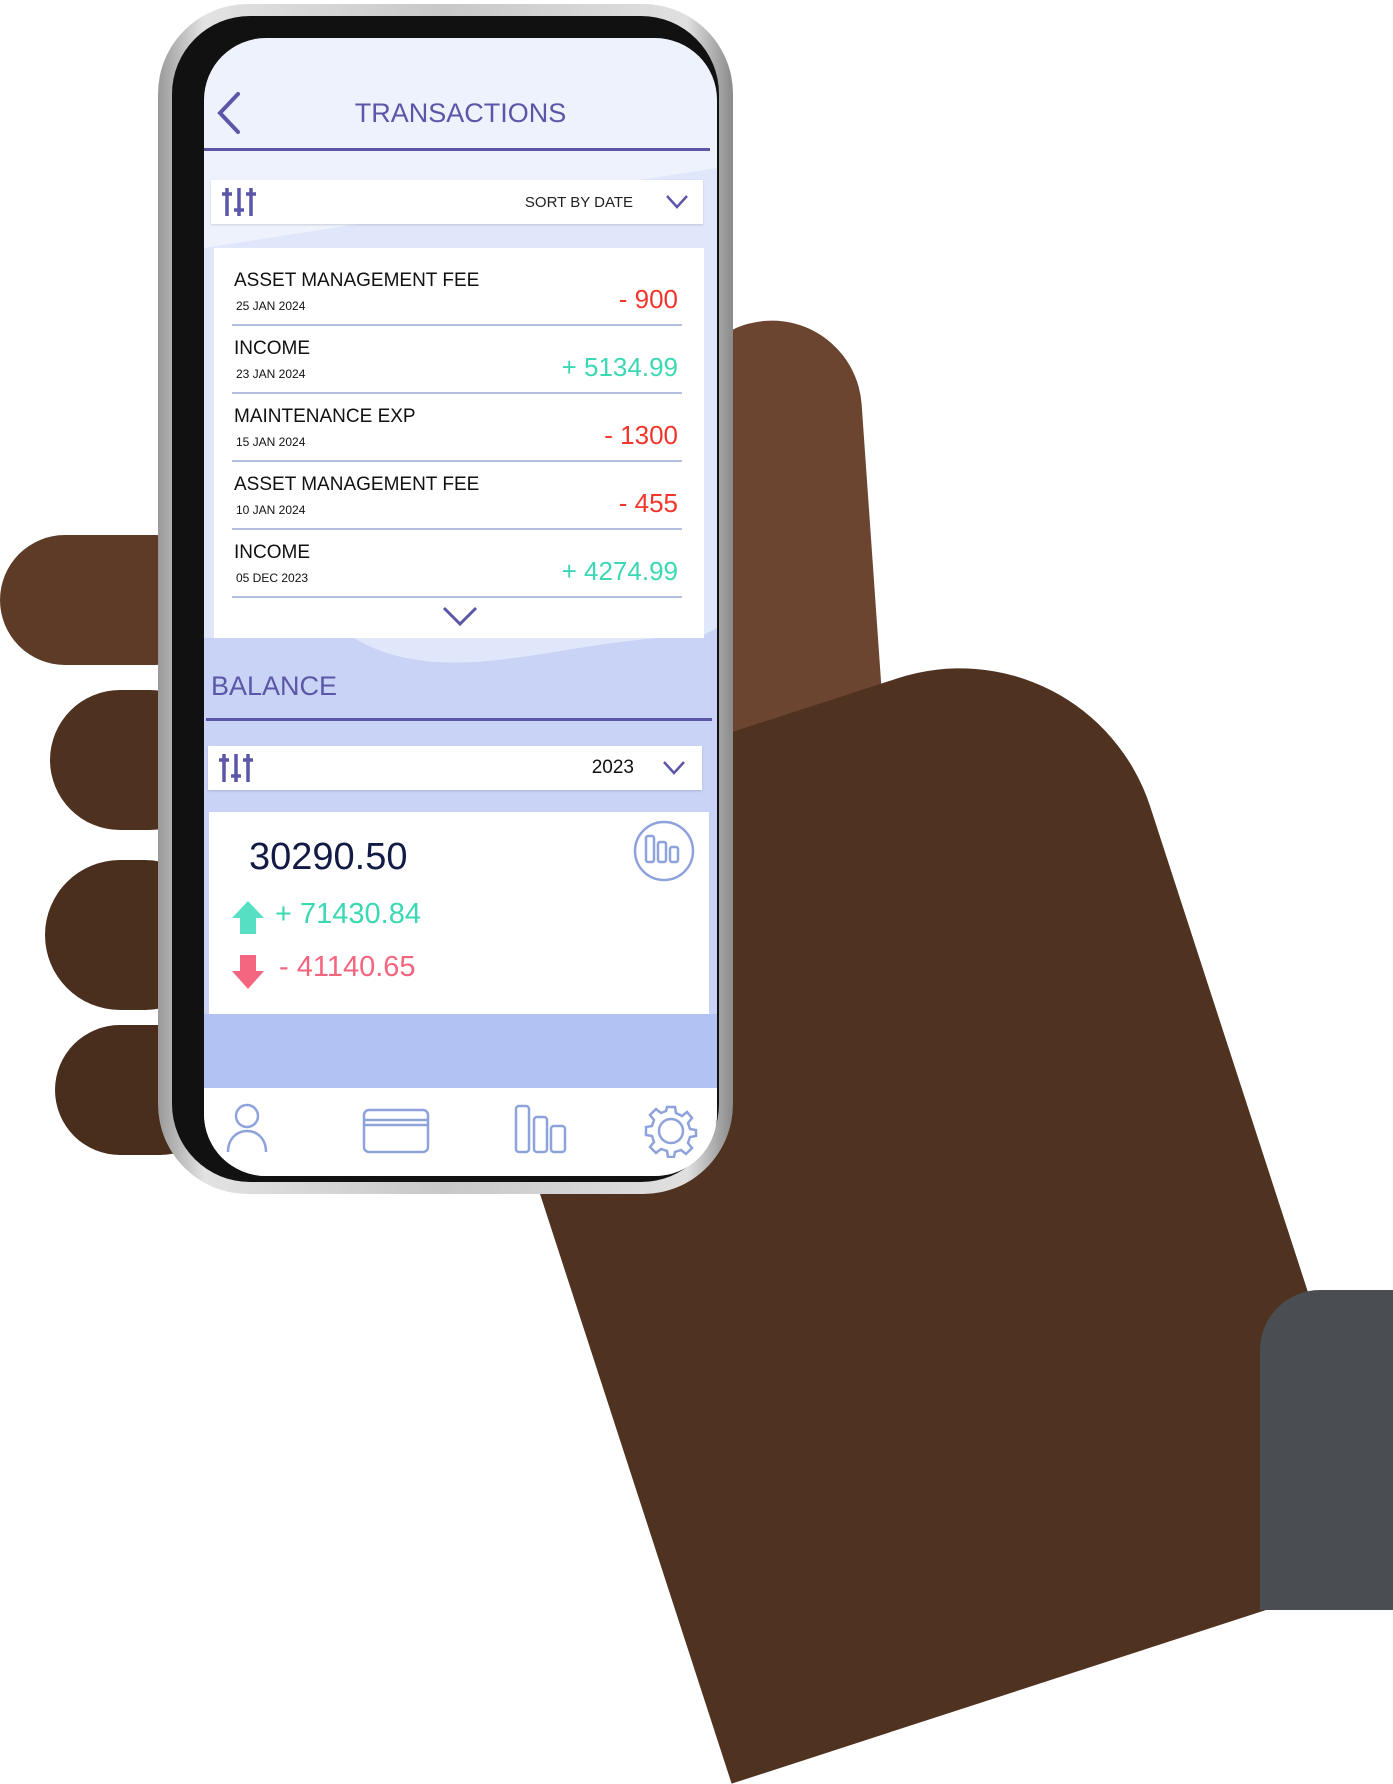 Image resolution: width=1393 pixels, height=1784 pixels. I want to click on card-icon, so click(396, 1131).